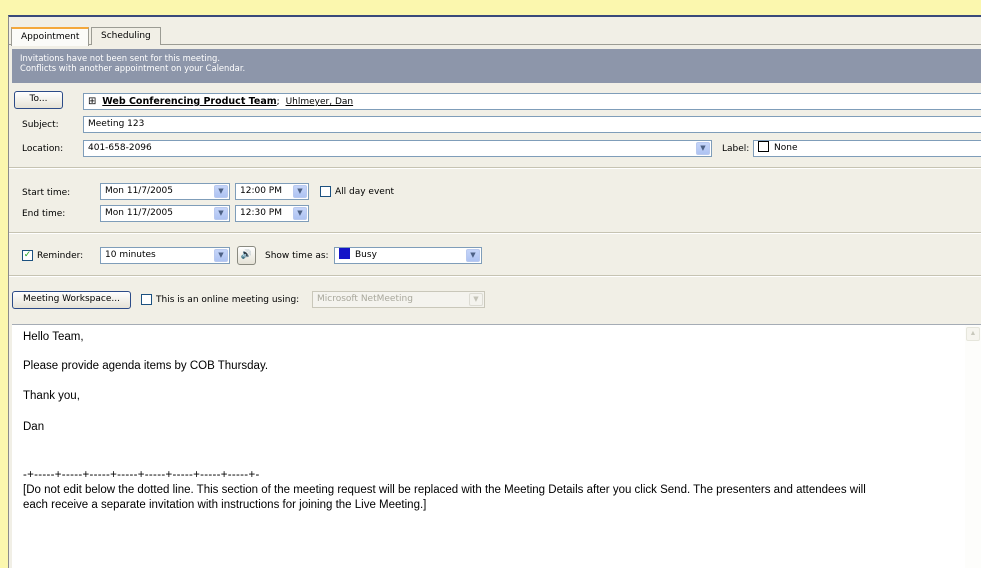 The width and height of the screenshot is (981, 568). I want to click on label-color-swatch, so click(763, 146).